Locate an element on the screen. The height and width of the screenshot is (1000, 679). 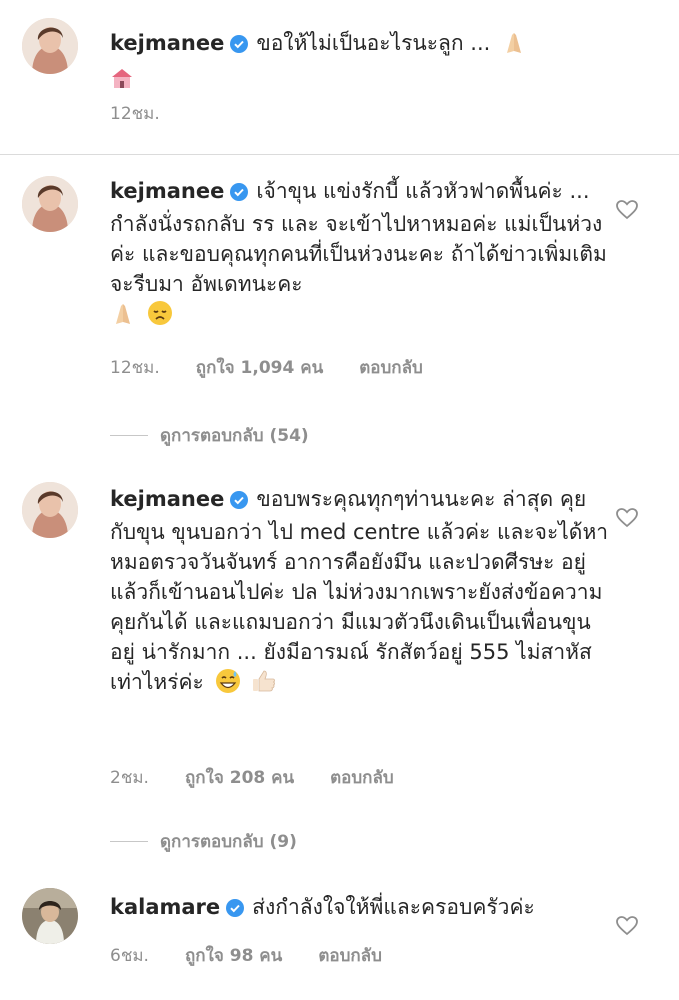
username: kalamare is located at coordinates (165, 907).